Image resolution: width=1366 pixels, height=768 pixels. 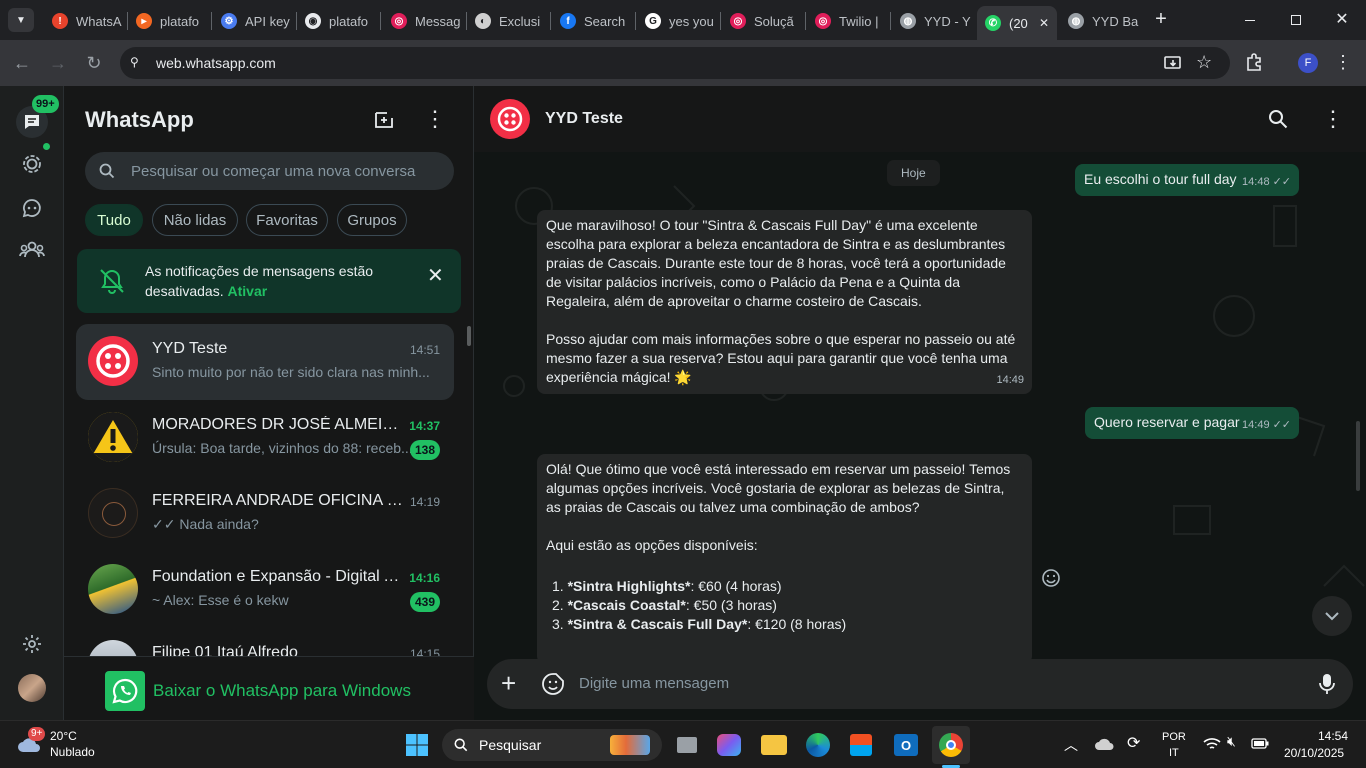 What do you see at coordinates (32, 644) in the screenshot?
I see `settings-nav-button` at bounding box center [32, 644].